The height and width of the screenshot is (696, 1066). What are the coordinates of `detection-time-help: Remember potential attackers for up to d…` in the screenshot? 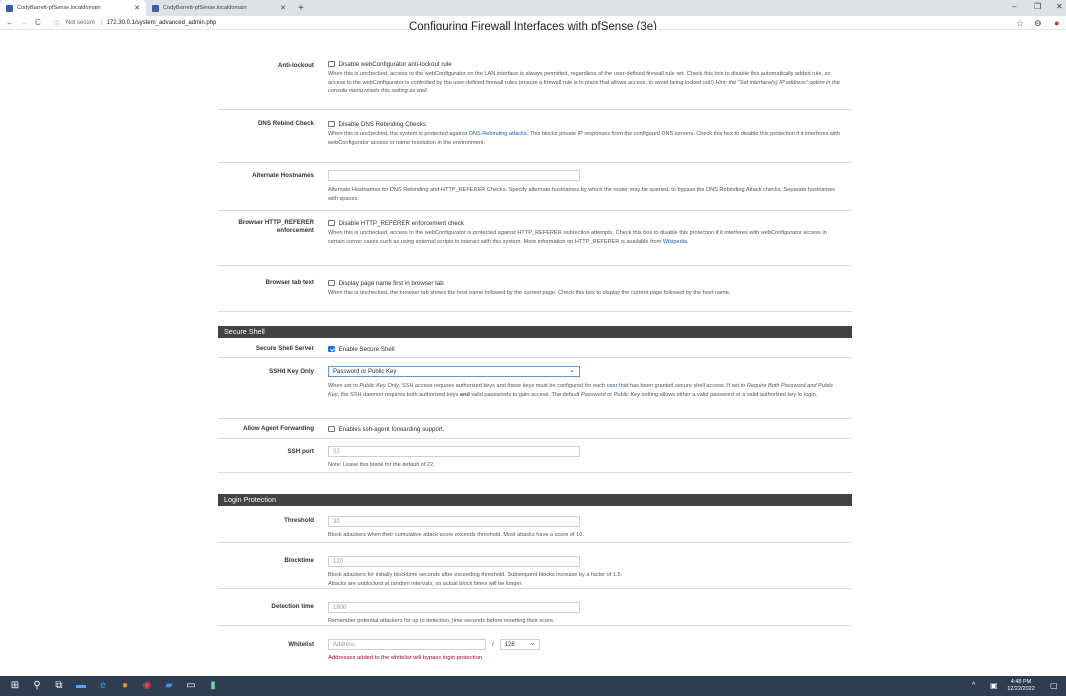 It's located at (441, 621).